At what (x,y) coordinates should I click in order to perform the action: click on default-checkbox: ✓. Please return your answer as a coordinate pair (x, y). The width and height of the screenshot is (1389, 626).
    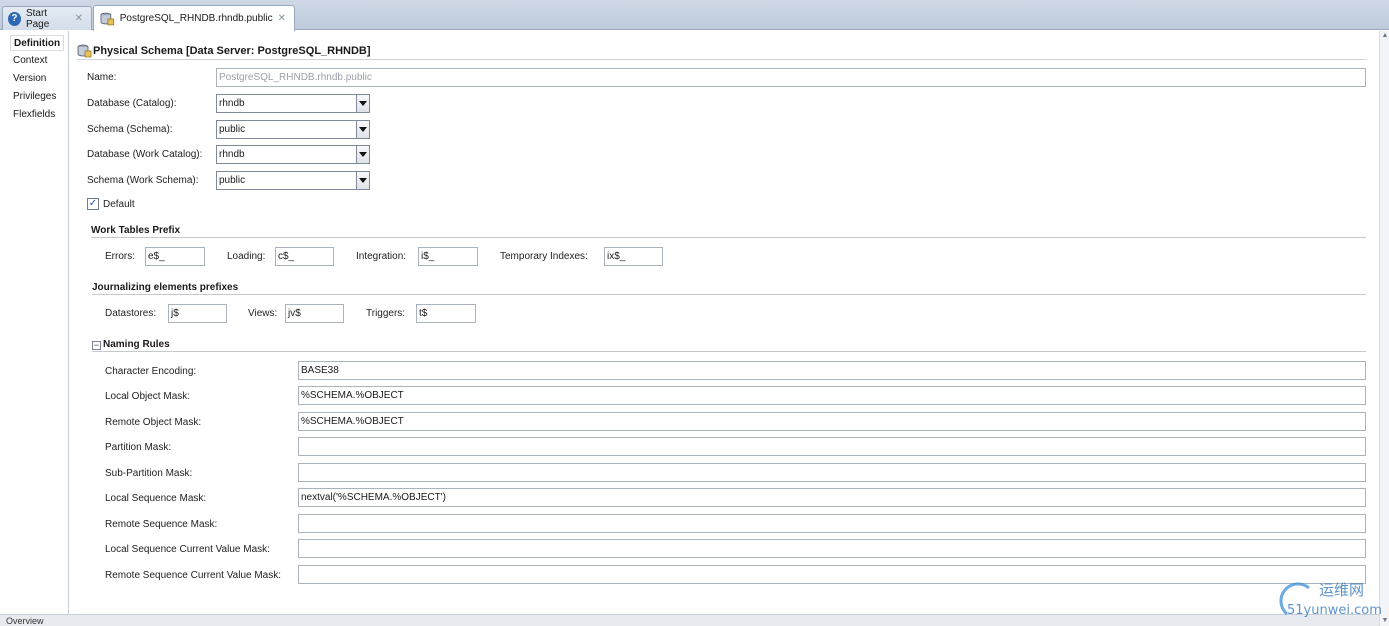
    Looking at the image, I should click on (93, 204).